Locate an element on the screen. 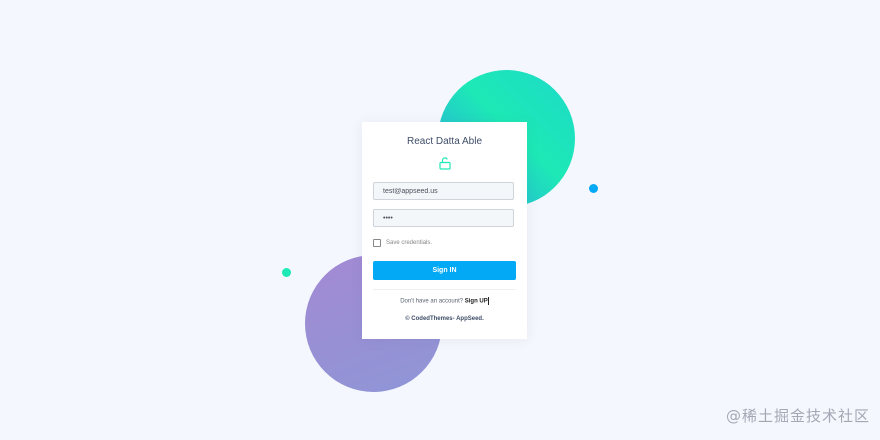  footer-credit: © CodedThemes- AppSeed. is located at coordinates (444, 319).